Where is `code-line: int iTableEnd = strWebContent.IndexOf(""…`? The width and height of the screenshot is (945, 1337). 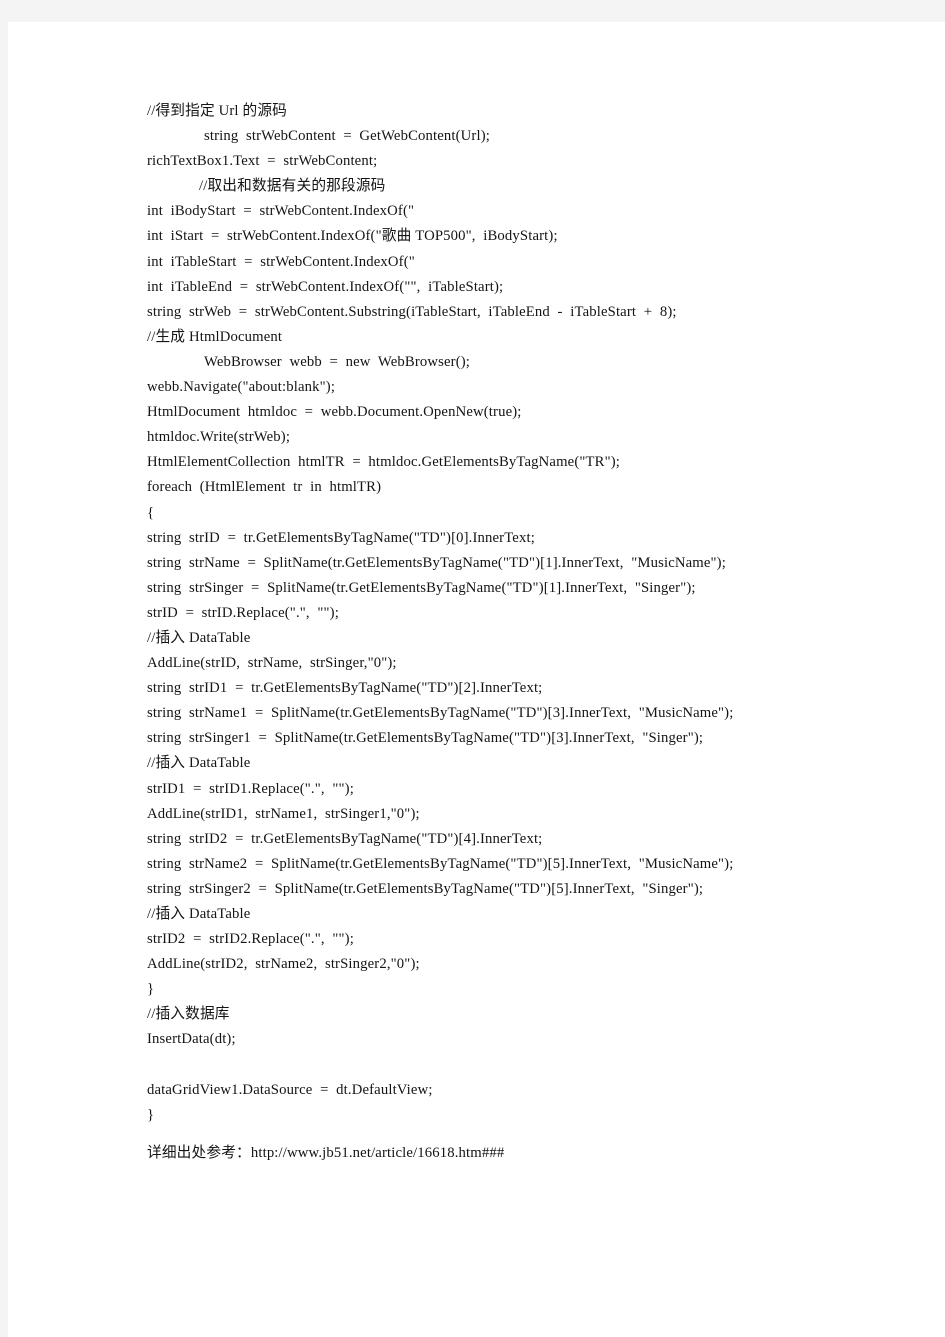
code-line: int iTableEnd = strWebContent.IndexOf(""… is located at coordinates (325, 286).